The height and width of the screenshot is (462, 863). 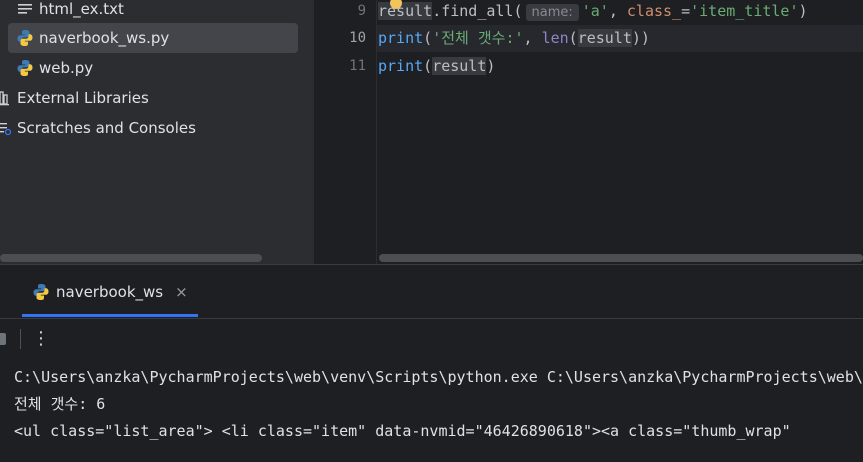 I want to click on tree-item-html-ex: html_ex.txt, so click(x=70, y=12).